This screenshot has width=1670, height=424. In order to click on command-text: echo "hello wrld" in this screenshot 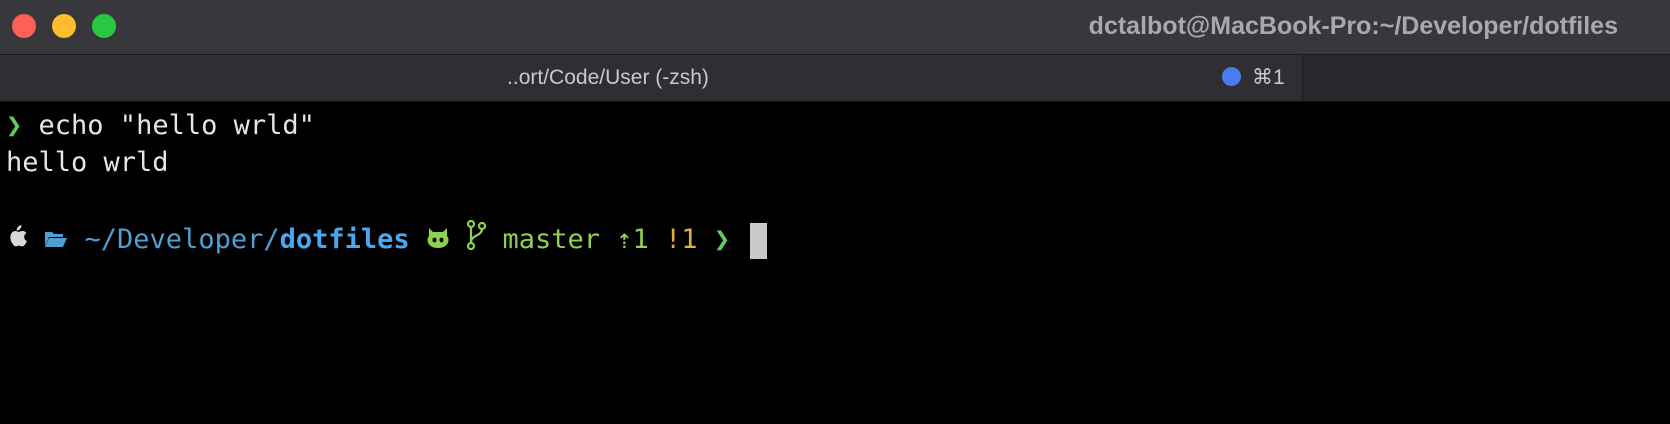, I will do `click(176, 125)`.